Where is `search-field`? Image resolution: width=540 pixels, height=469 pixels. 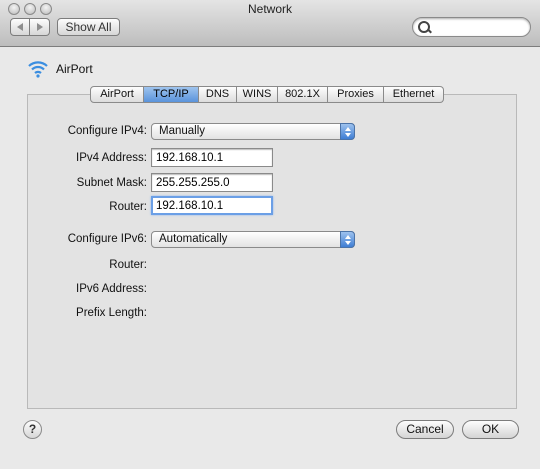
search-field is located at coordinates (471, 27).